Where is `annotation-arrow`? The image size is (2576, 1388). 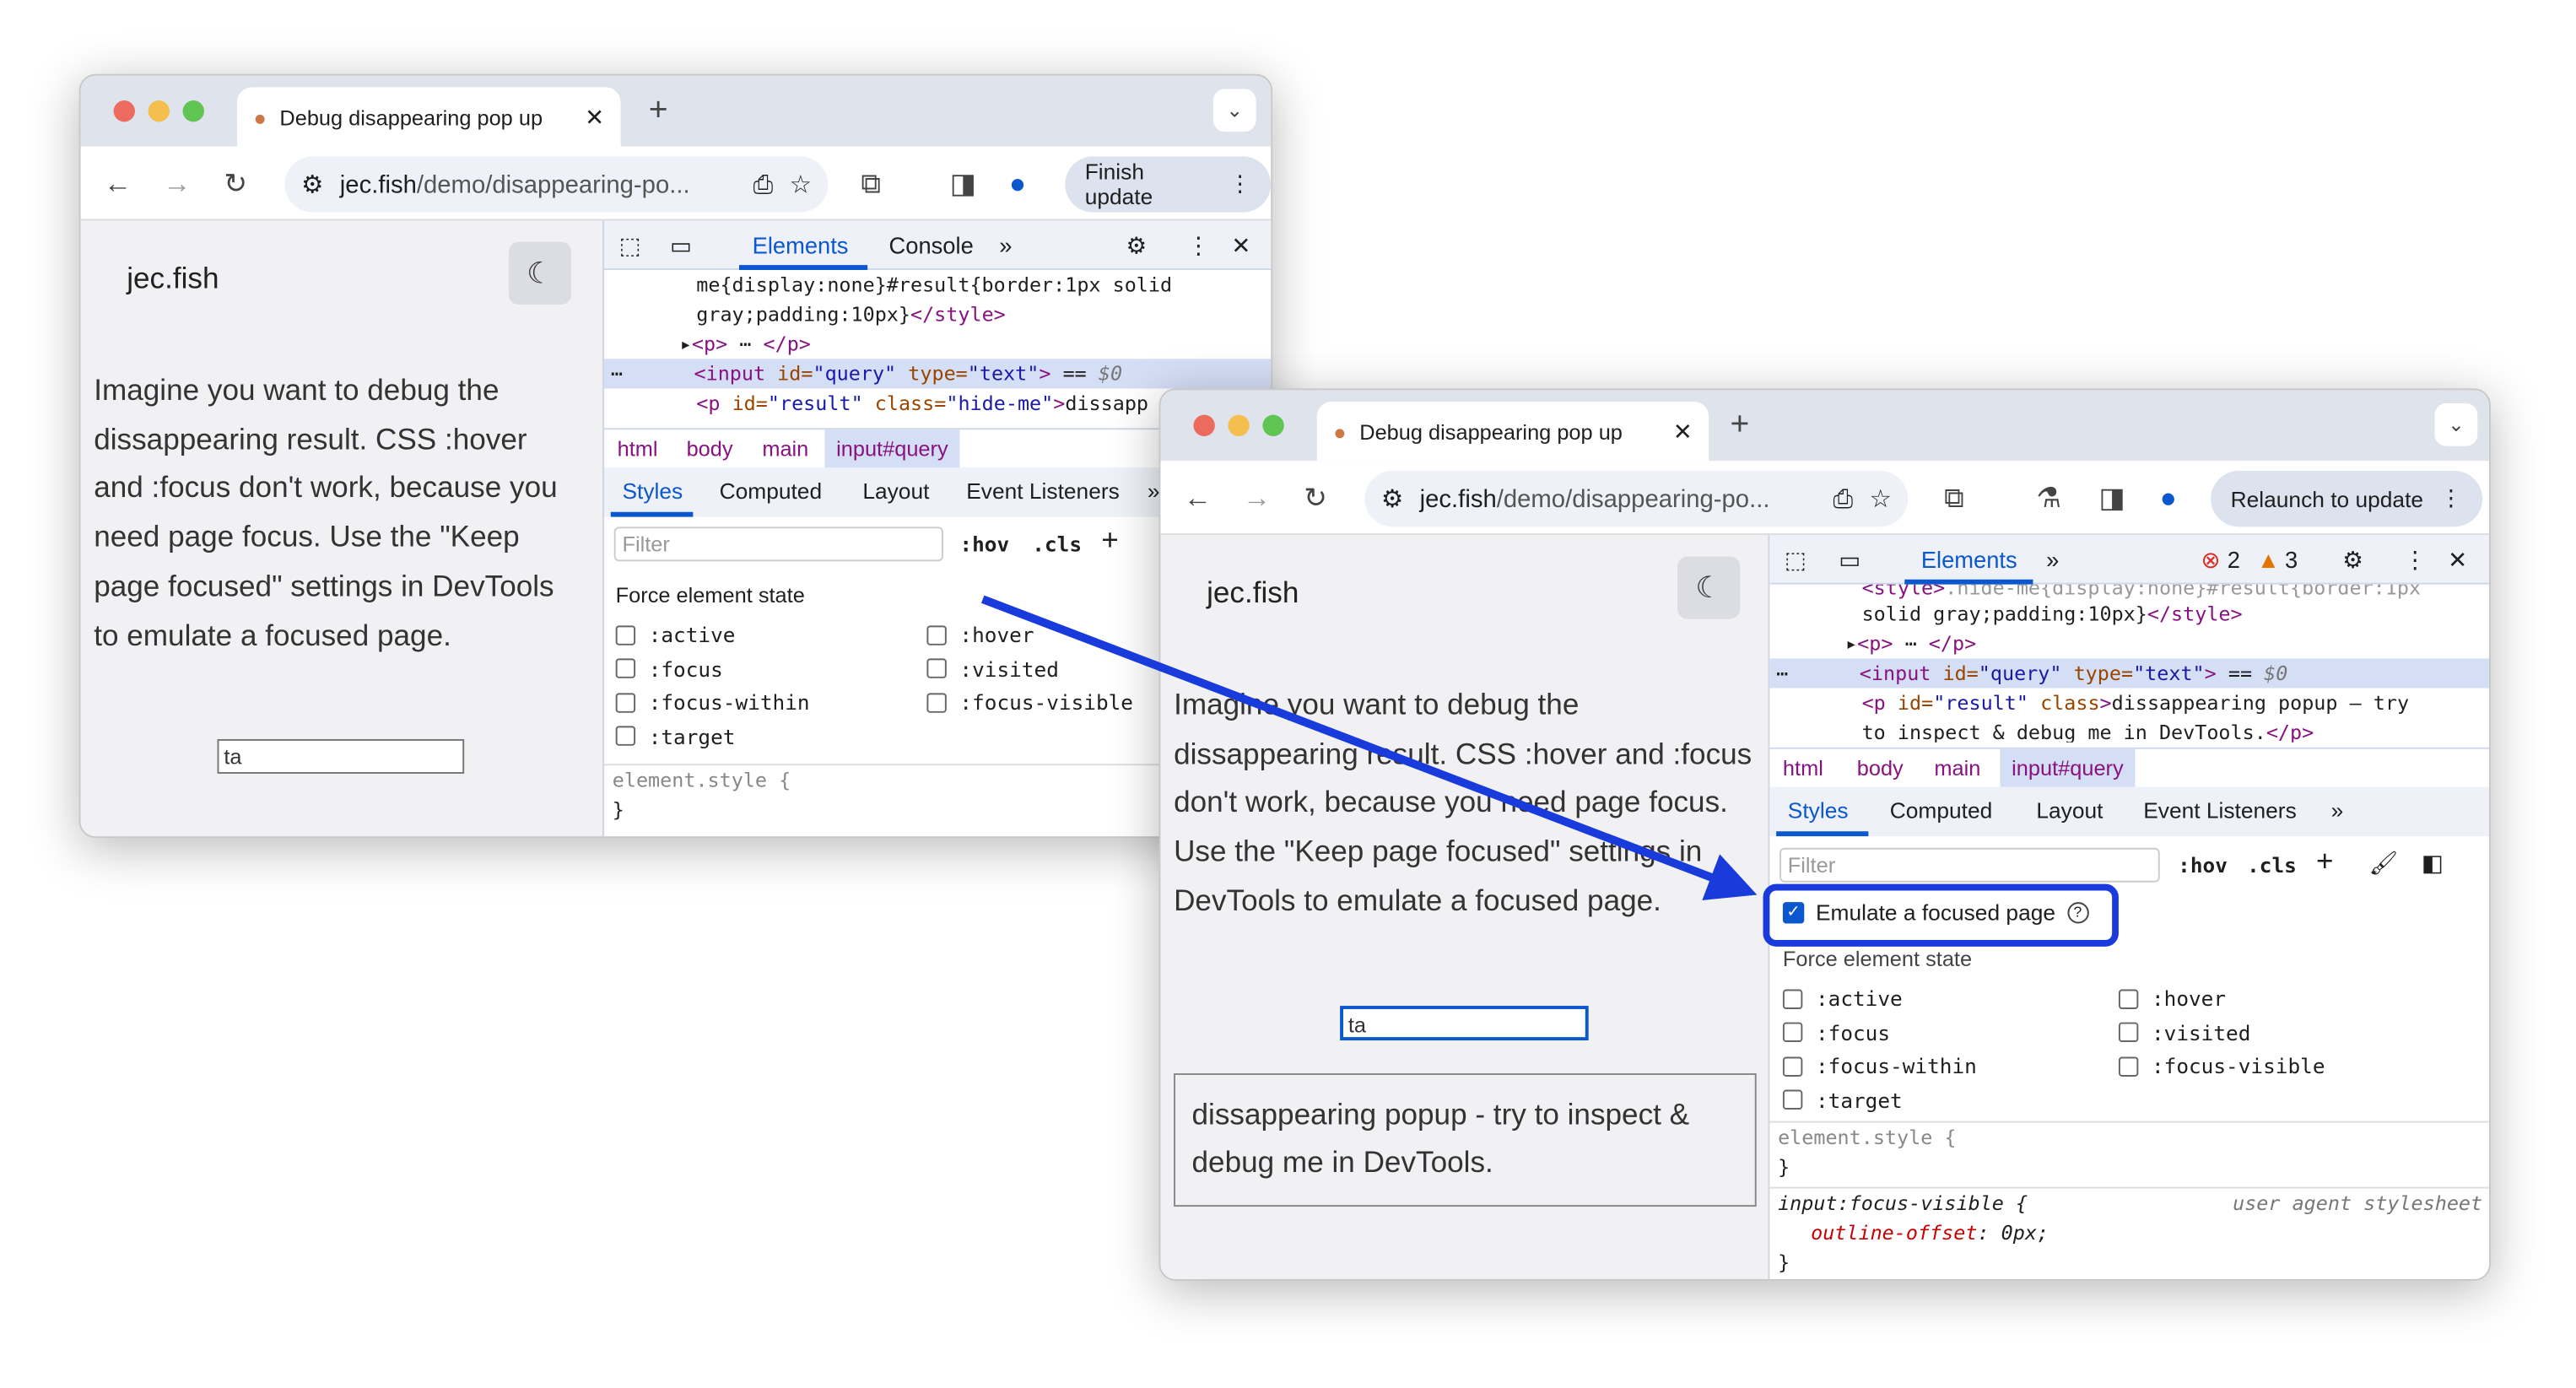 annotation-arrow is located at coordinates (1369, 747).